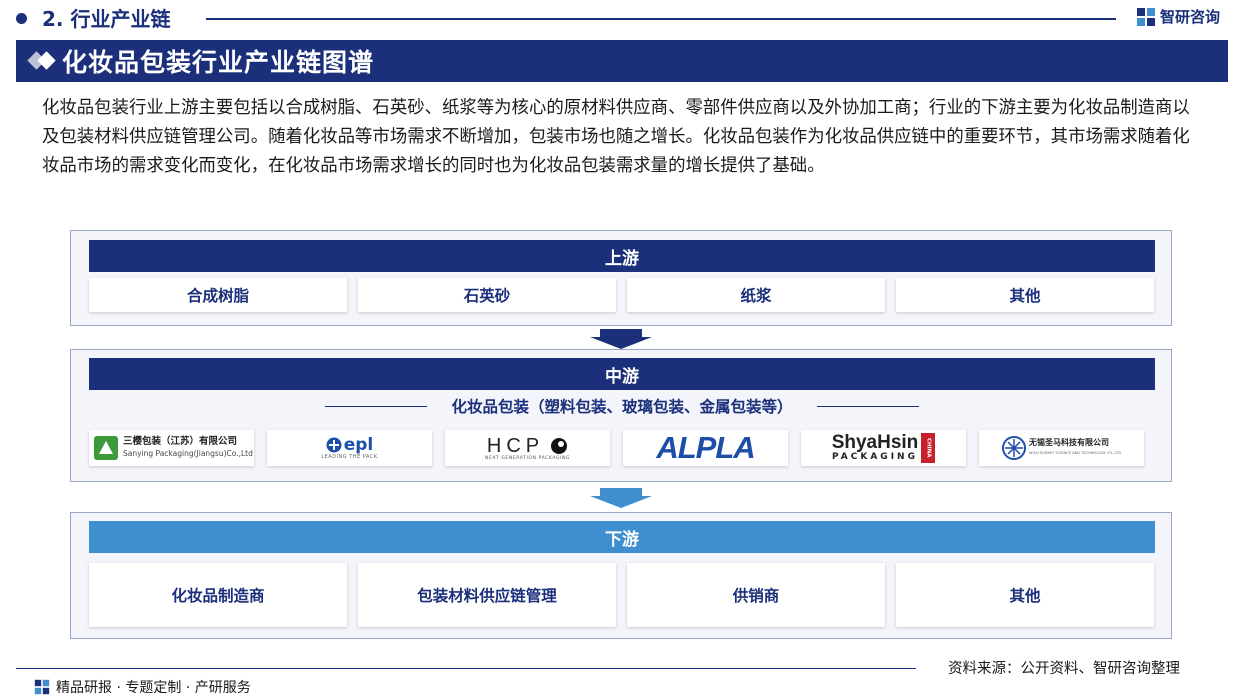 The width and height of the screenshot is (1242, 699). I want to click on sanying-cn-name: 三樱包装（江苏）有限公司, so click(180, 441).